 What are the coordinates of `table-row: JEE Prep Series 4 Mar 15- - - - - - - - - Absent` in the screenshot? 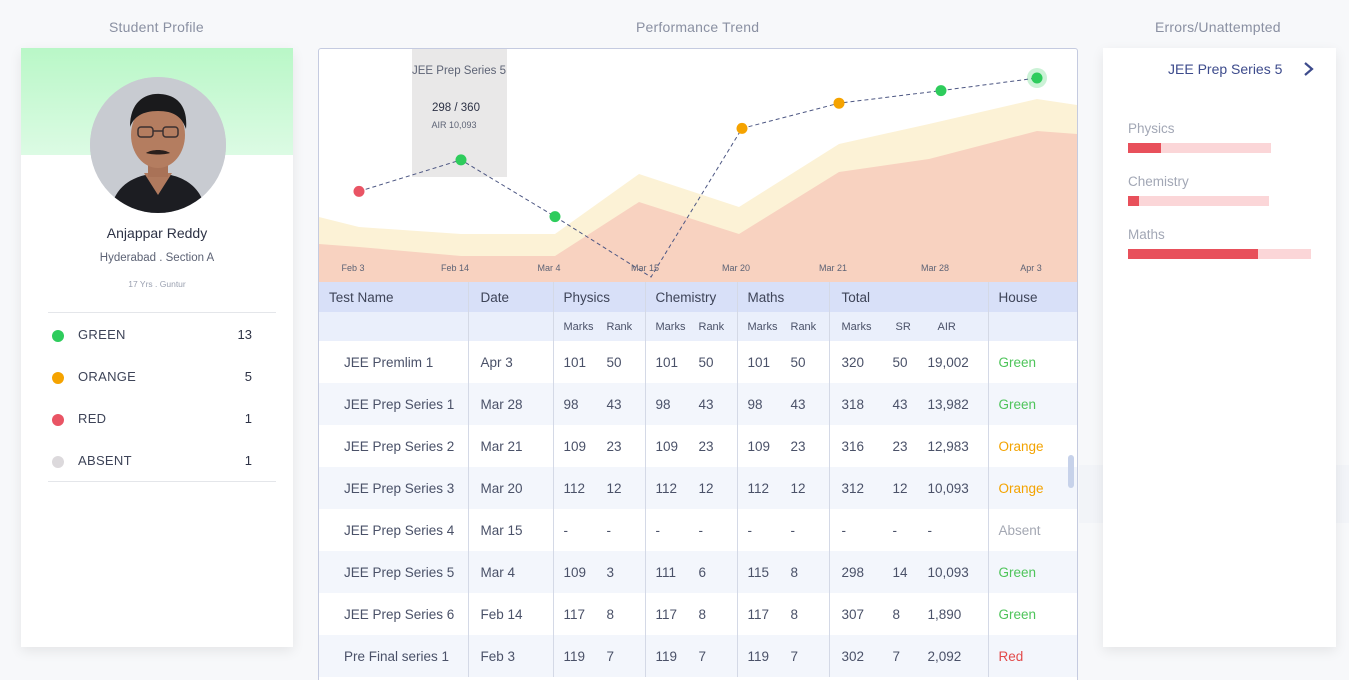 It's located at (698, 530).